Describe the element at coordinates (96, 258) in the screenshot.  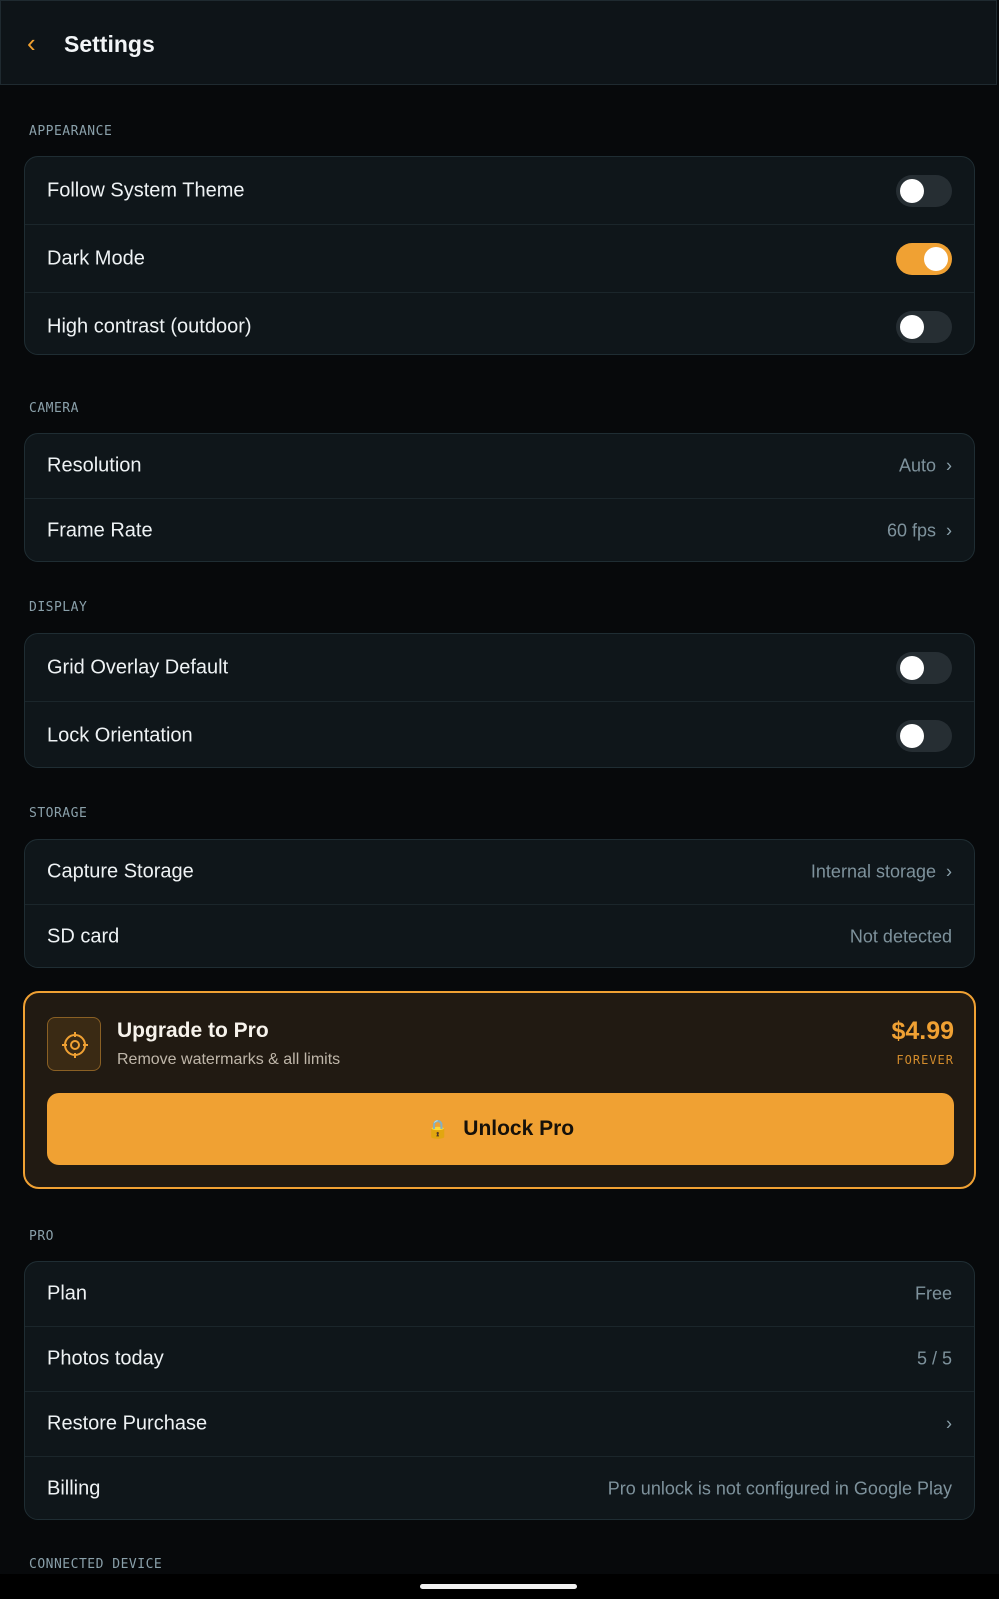
I see `setting-label: Dark Mode` at that location.